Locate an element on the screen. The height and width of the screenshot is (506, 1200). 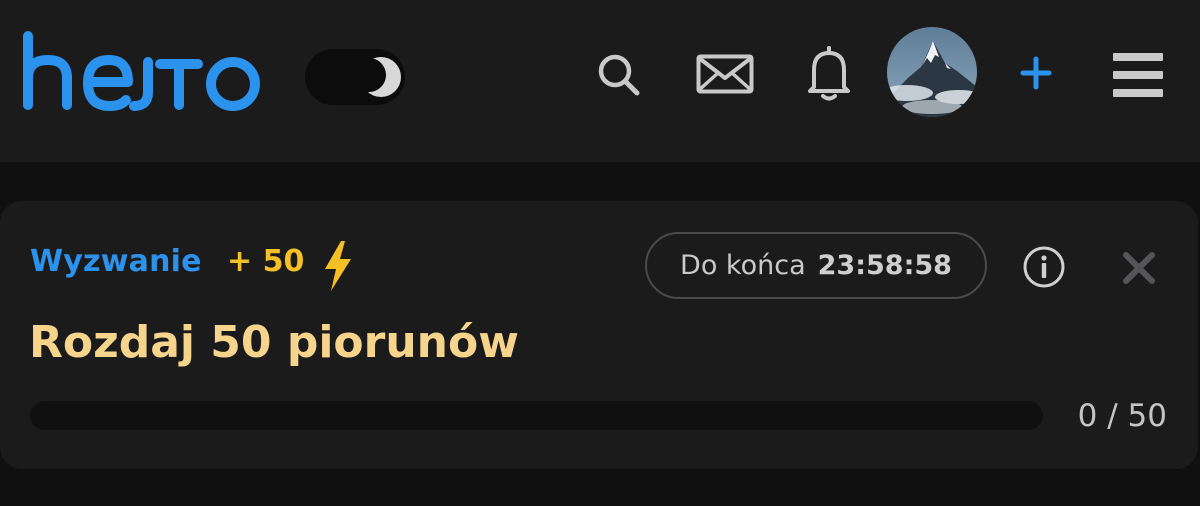
avatar is located at coordinates (932, 72).